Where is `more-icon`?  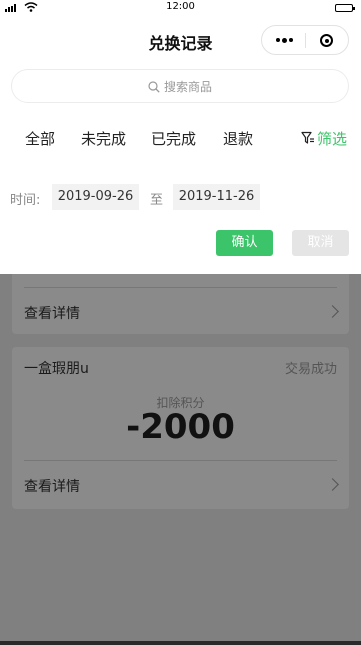 more-icon is located at coordinates (287, 40).